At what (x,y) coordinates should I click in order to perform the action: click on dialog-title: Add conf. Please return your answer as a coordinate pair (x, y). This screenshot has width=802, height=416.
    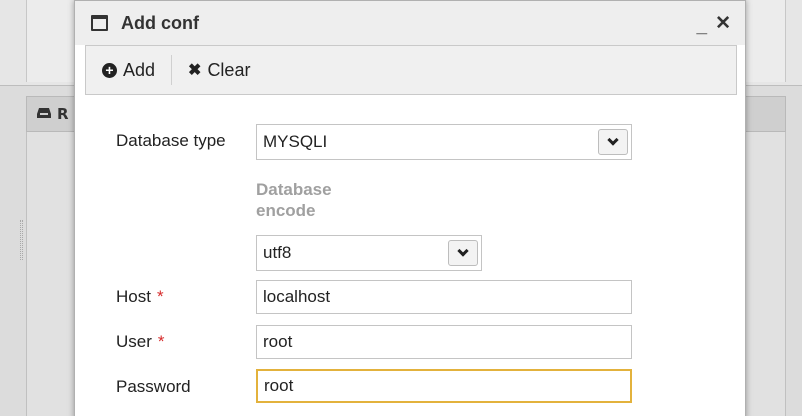
    Looking at the image, I should click on (160, 22).